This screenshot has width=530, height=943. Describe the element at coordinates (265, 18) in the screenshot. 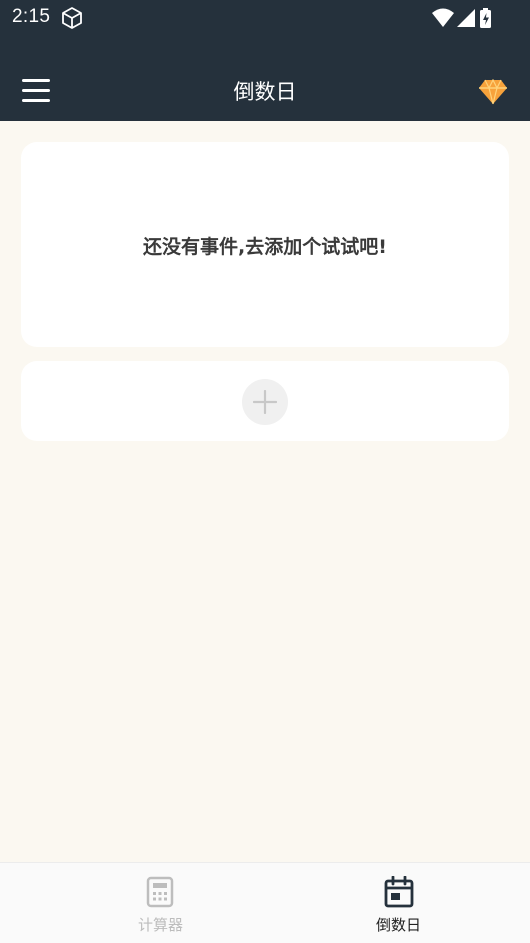

I see `status-bar: 2:15` at that location.